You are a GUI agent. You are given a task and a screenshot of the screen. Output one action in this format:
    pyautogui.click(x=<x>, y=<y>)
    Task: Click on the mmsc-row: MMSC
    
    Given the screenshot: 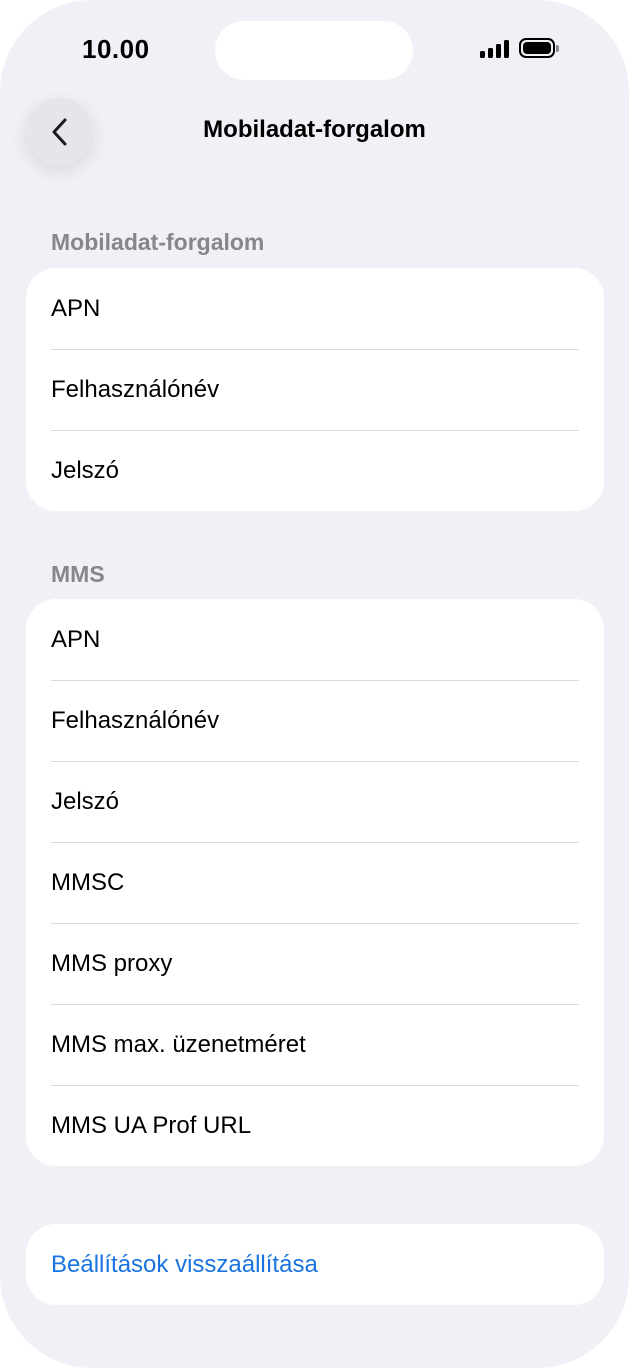 What is the action you would take?
    pyautogui.click(x=315, y=882)
    